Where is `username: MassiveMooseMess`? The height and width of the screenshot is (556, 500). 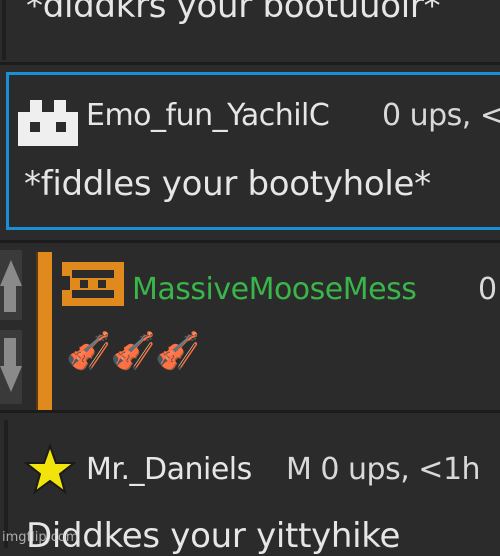 username: MassiveMooseMess is located at coordinates (274, 289).